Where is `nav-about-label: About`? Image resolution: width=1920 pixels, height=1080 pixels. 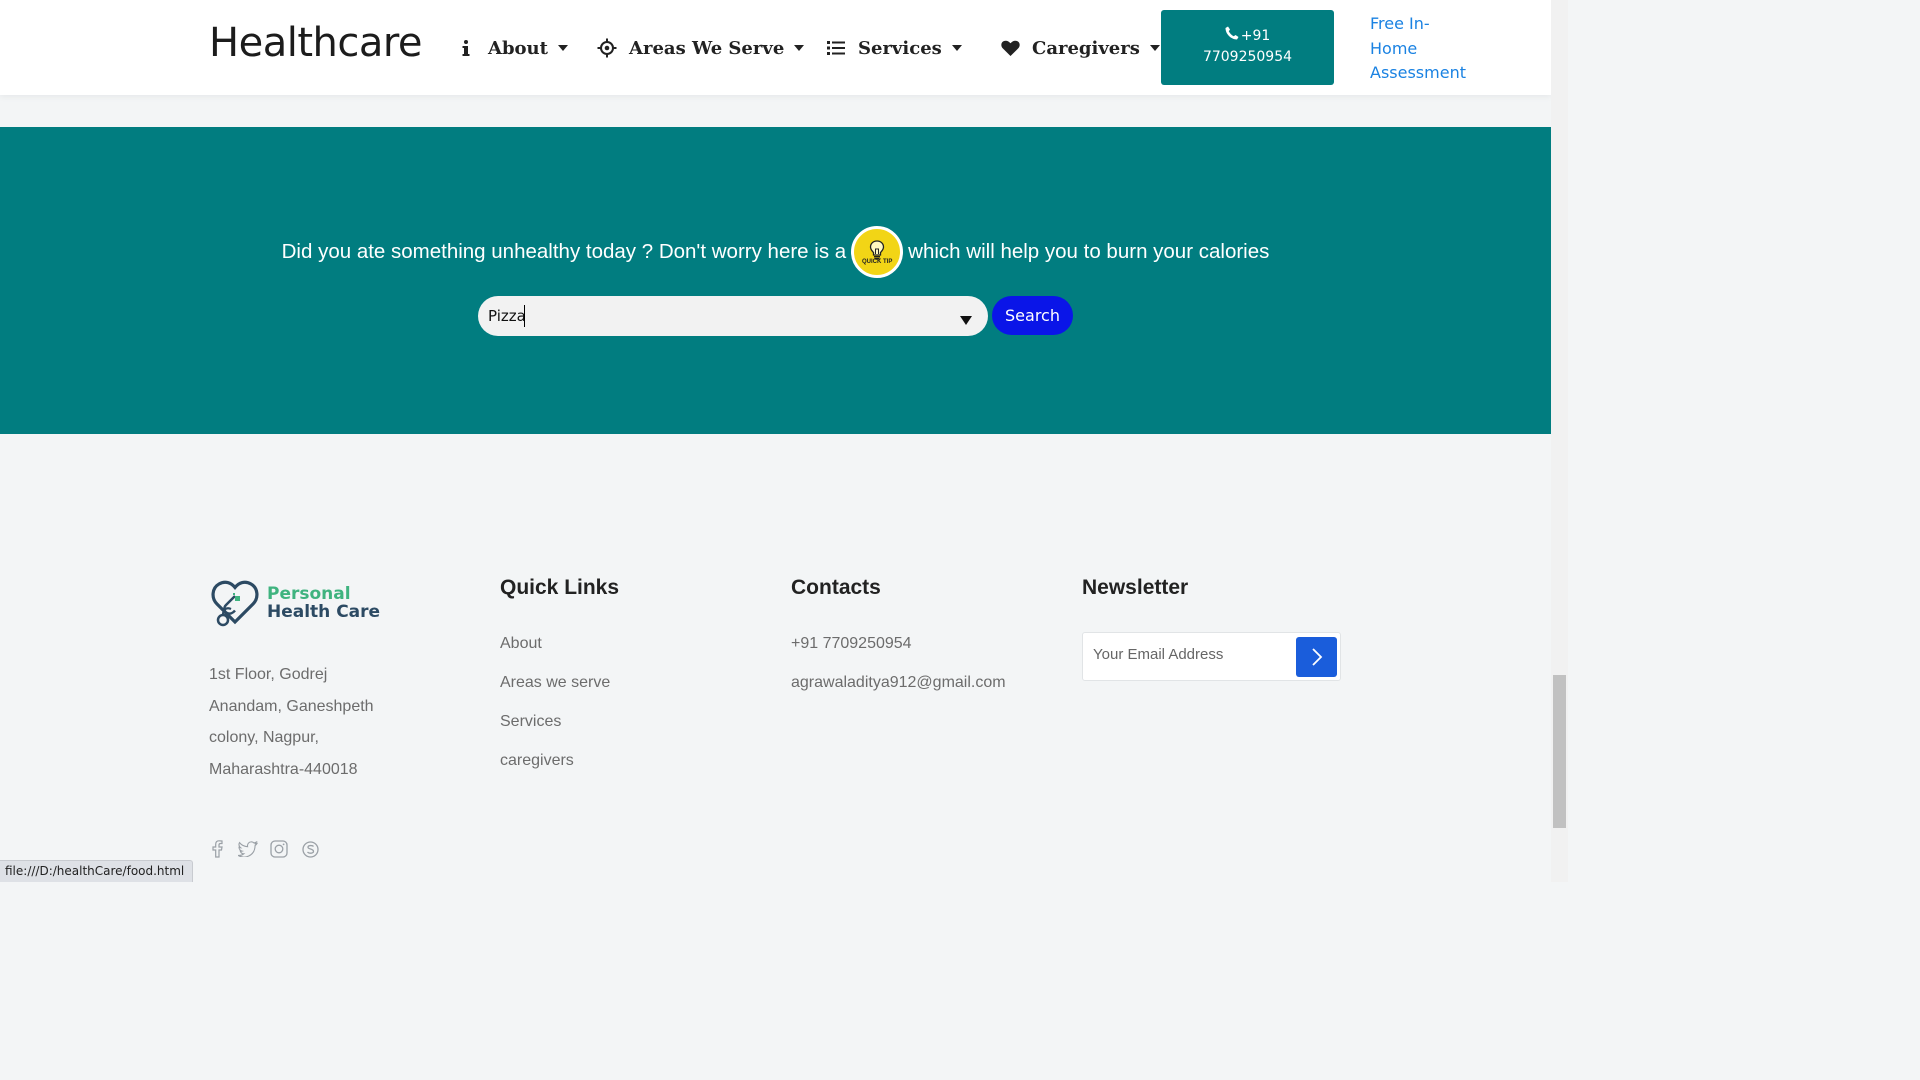
nav-about-label: About is located at coordinates (518, 48).